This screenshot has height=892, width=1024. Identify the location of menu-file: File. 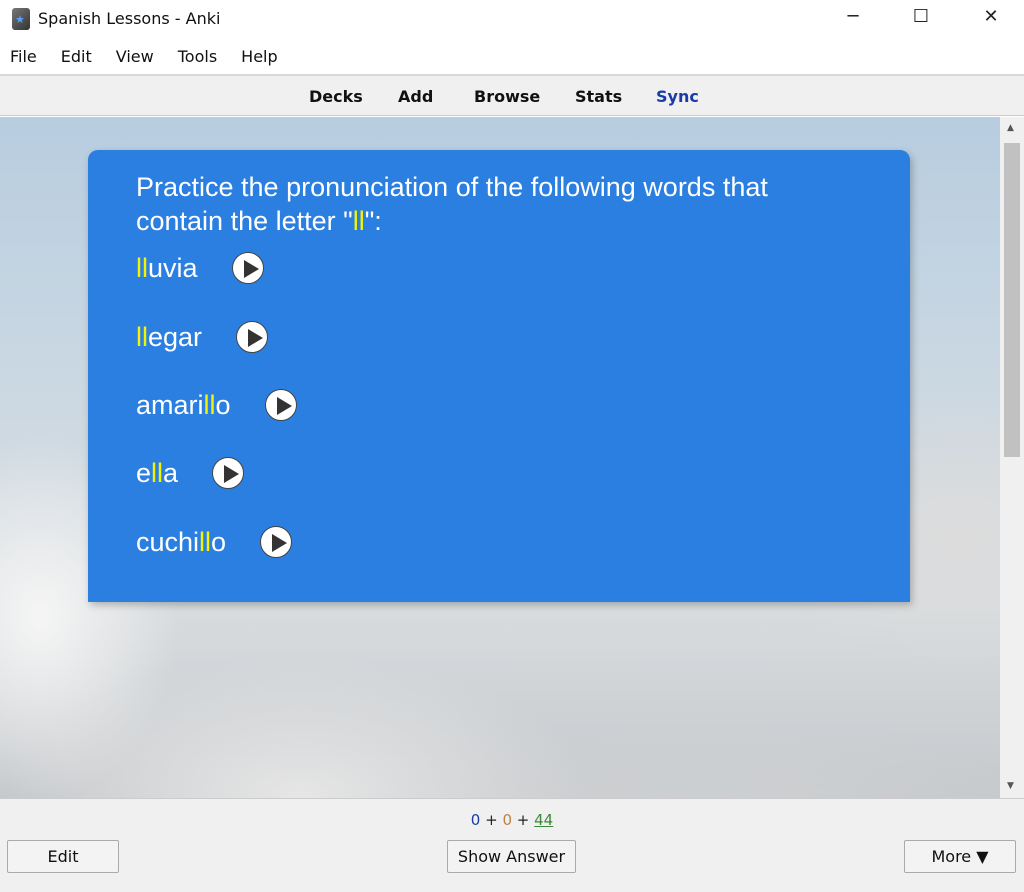
(23, 57).